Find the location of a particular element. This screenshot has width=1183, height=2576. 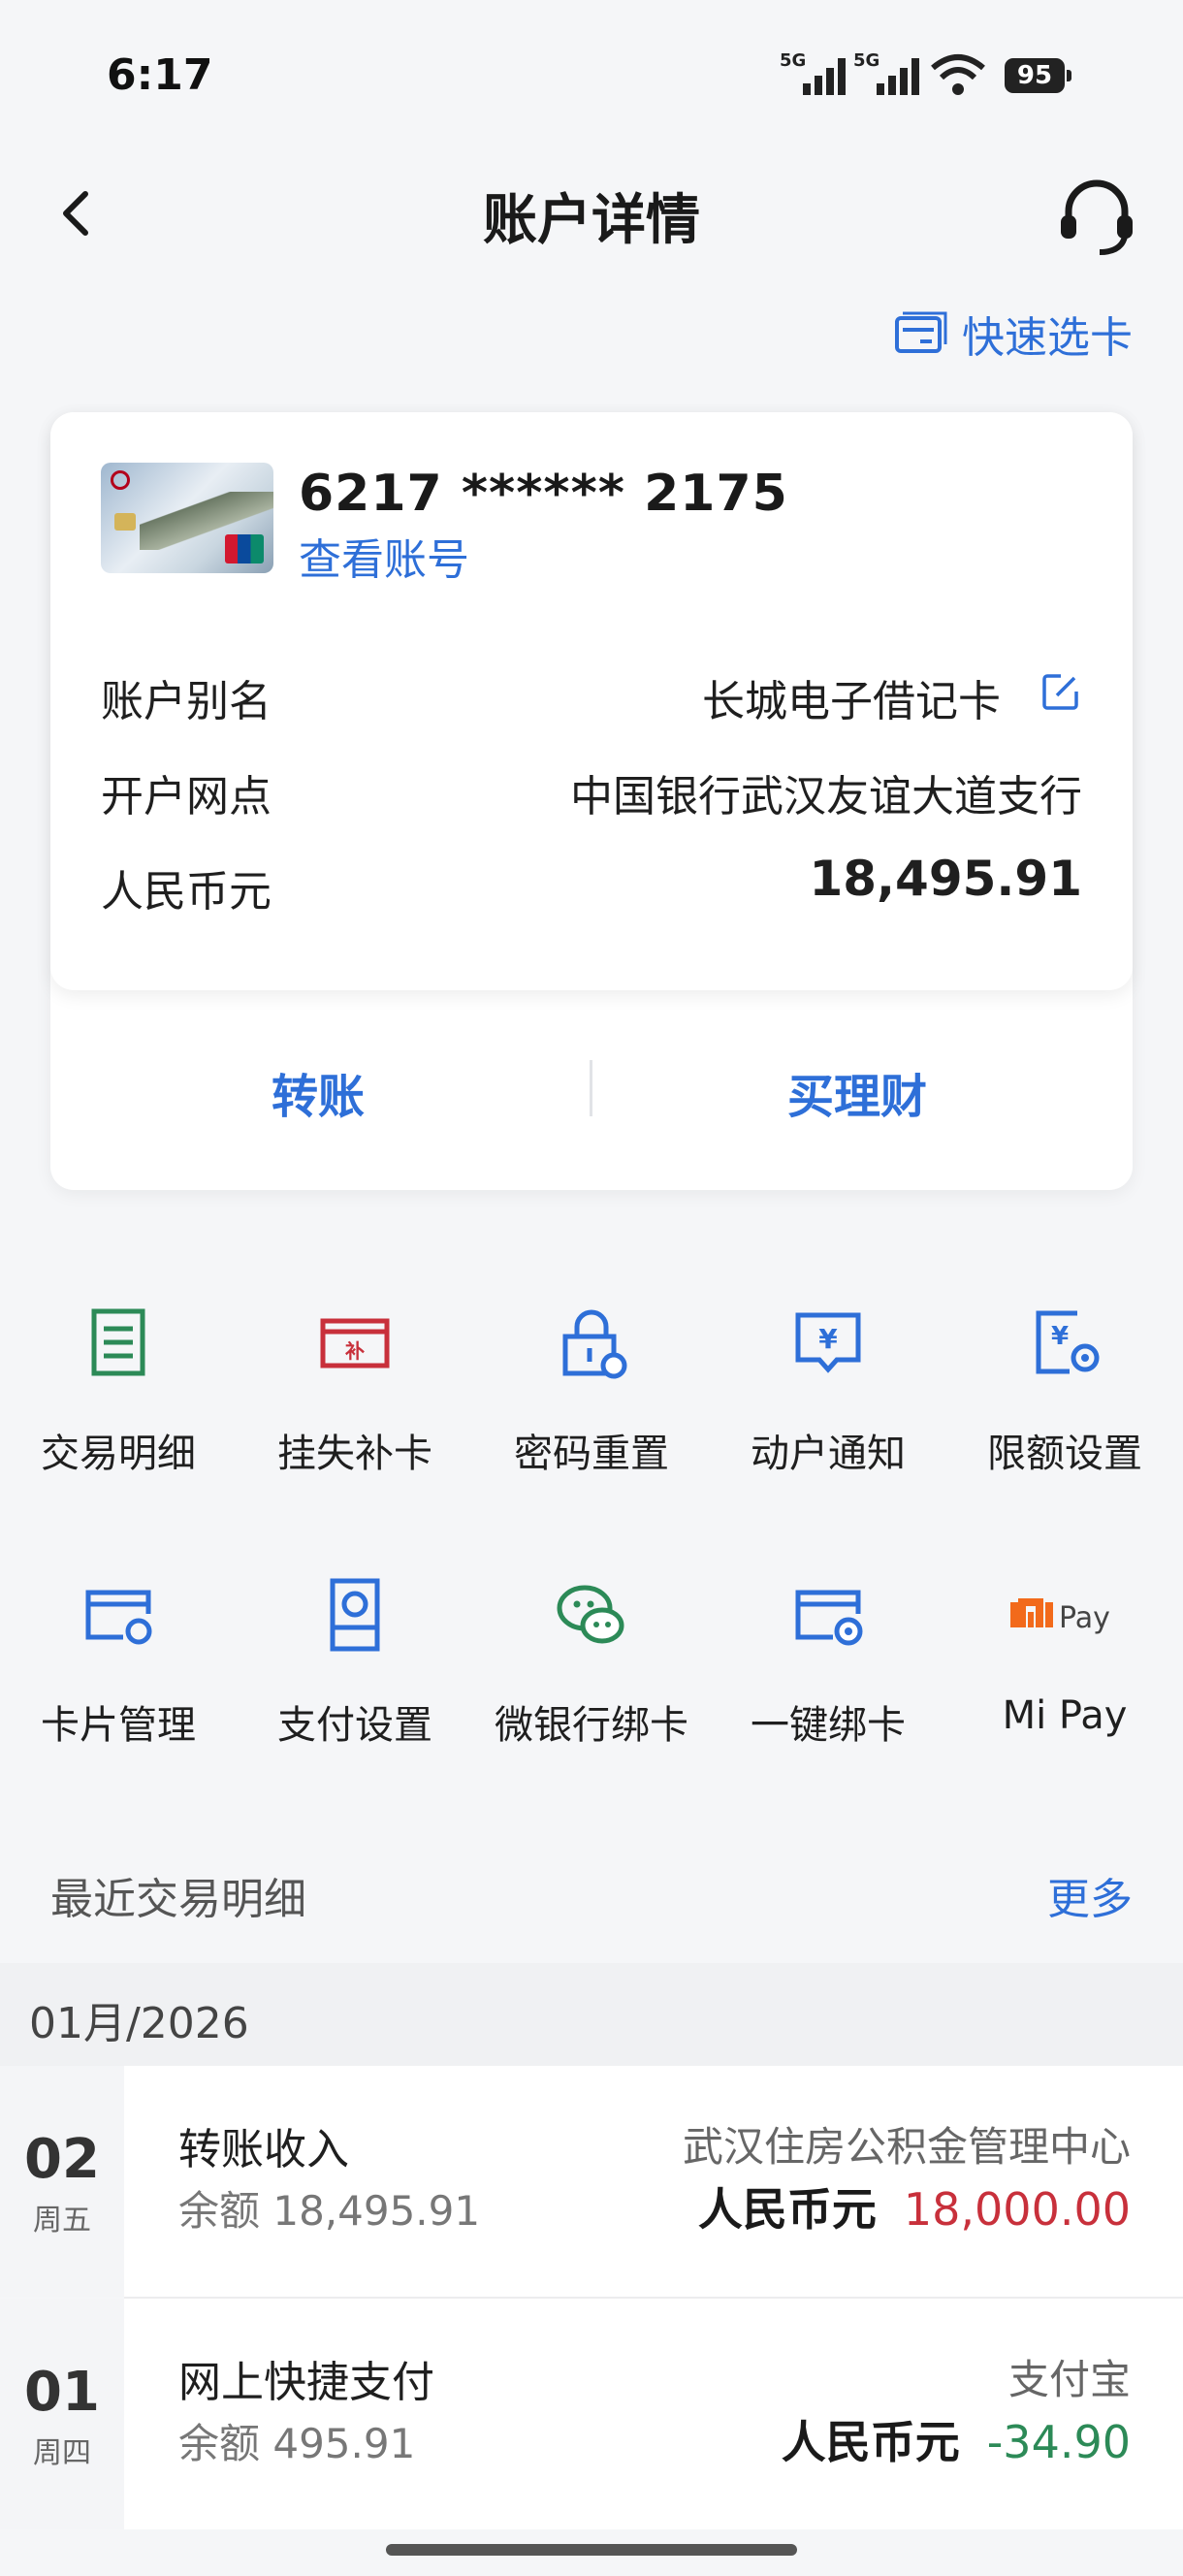

transaction-amount: 人民币元 18,000.00 is located at coordinates (914, 2206).